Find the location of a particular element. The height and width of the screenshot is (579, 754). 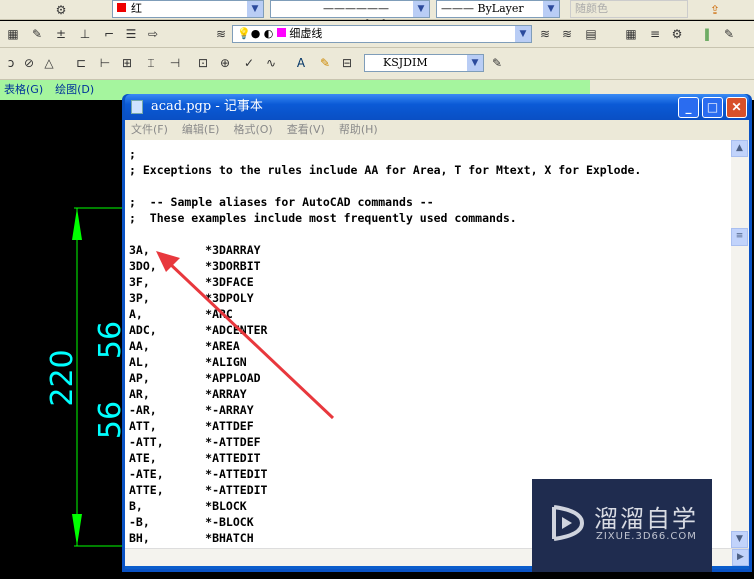

watermark-name: 溜溜自学 is located at coordinates (646, 519).